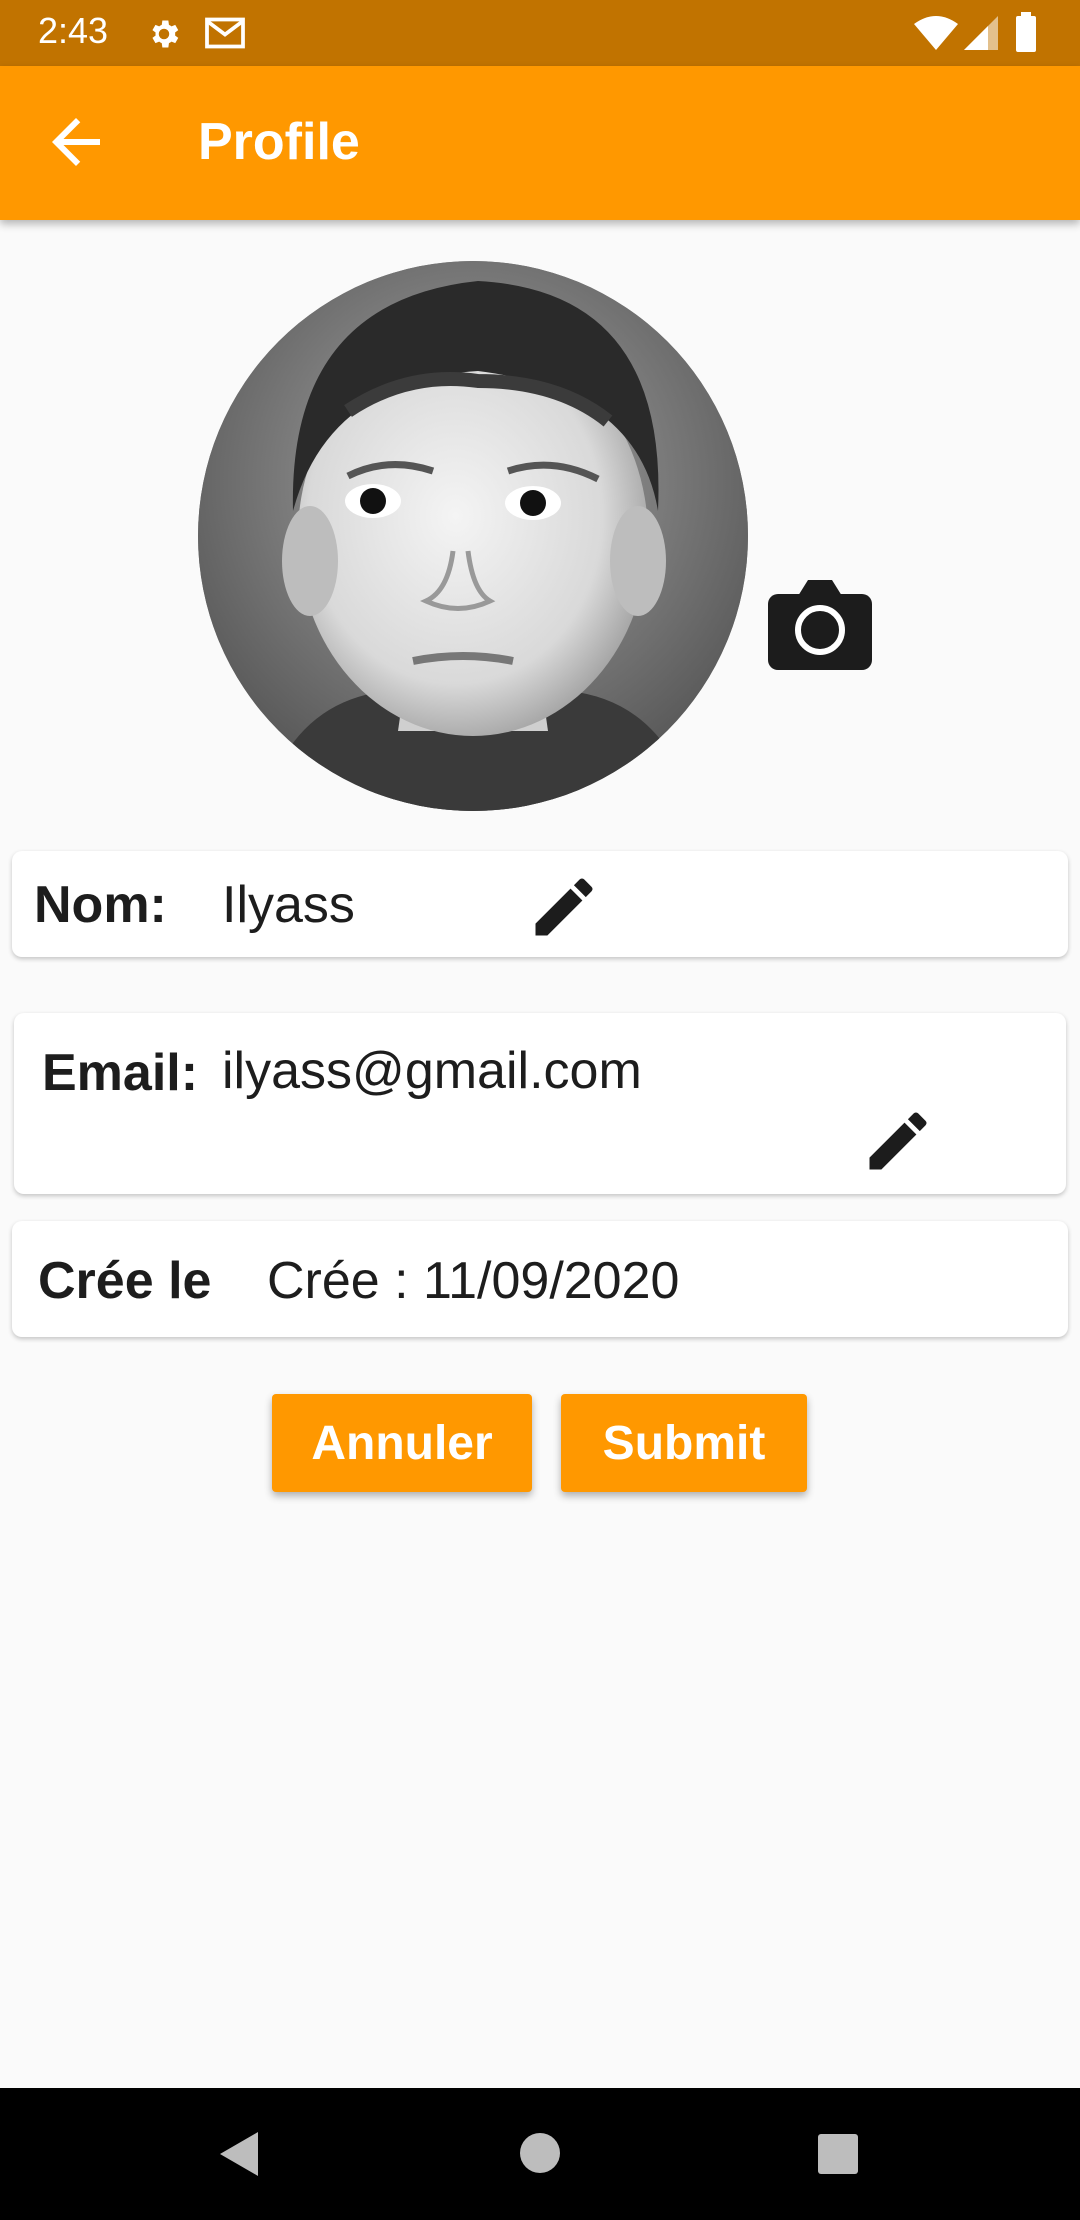 Image resolution: width=1080 pixels, height=2220 pixels. Describe the element at coordinates (402, 1443) in the screenshot. I see `cancel-button: Annuler` at that location.